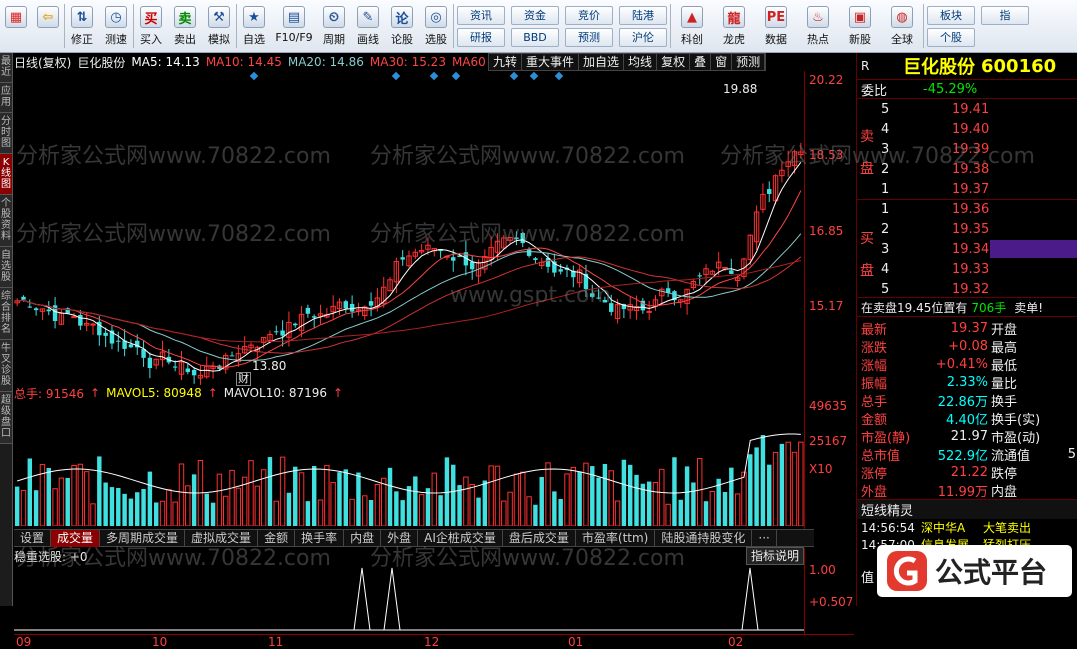 The height and width of the screenshot is (649, 1077). Describe the element at coordinates (967, 189) in the screenshot. I see `ask-row: 1 19.37` at that location.